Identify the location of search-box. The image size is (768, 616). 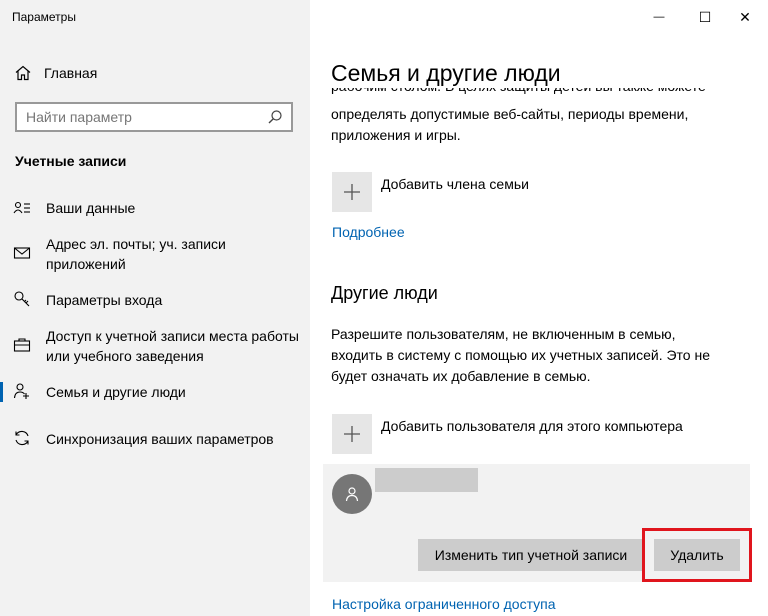
(154, 117).